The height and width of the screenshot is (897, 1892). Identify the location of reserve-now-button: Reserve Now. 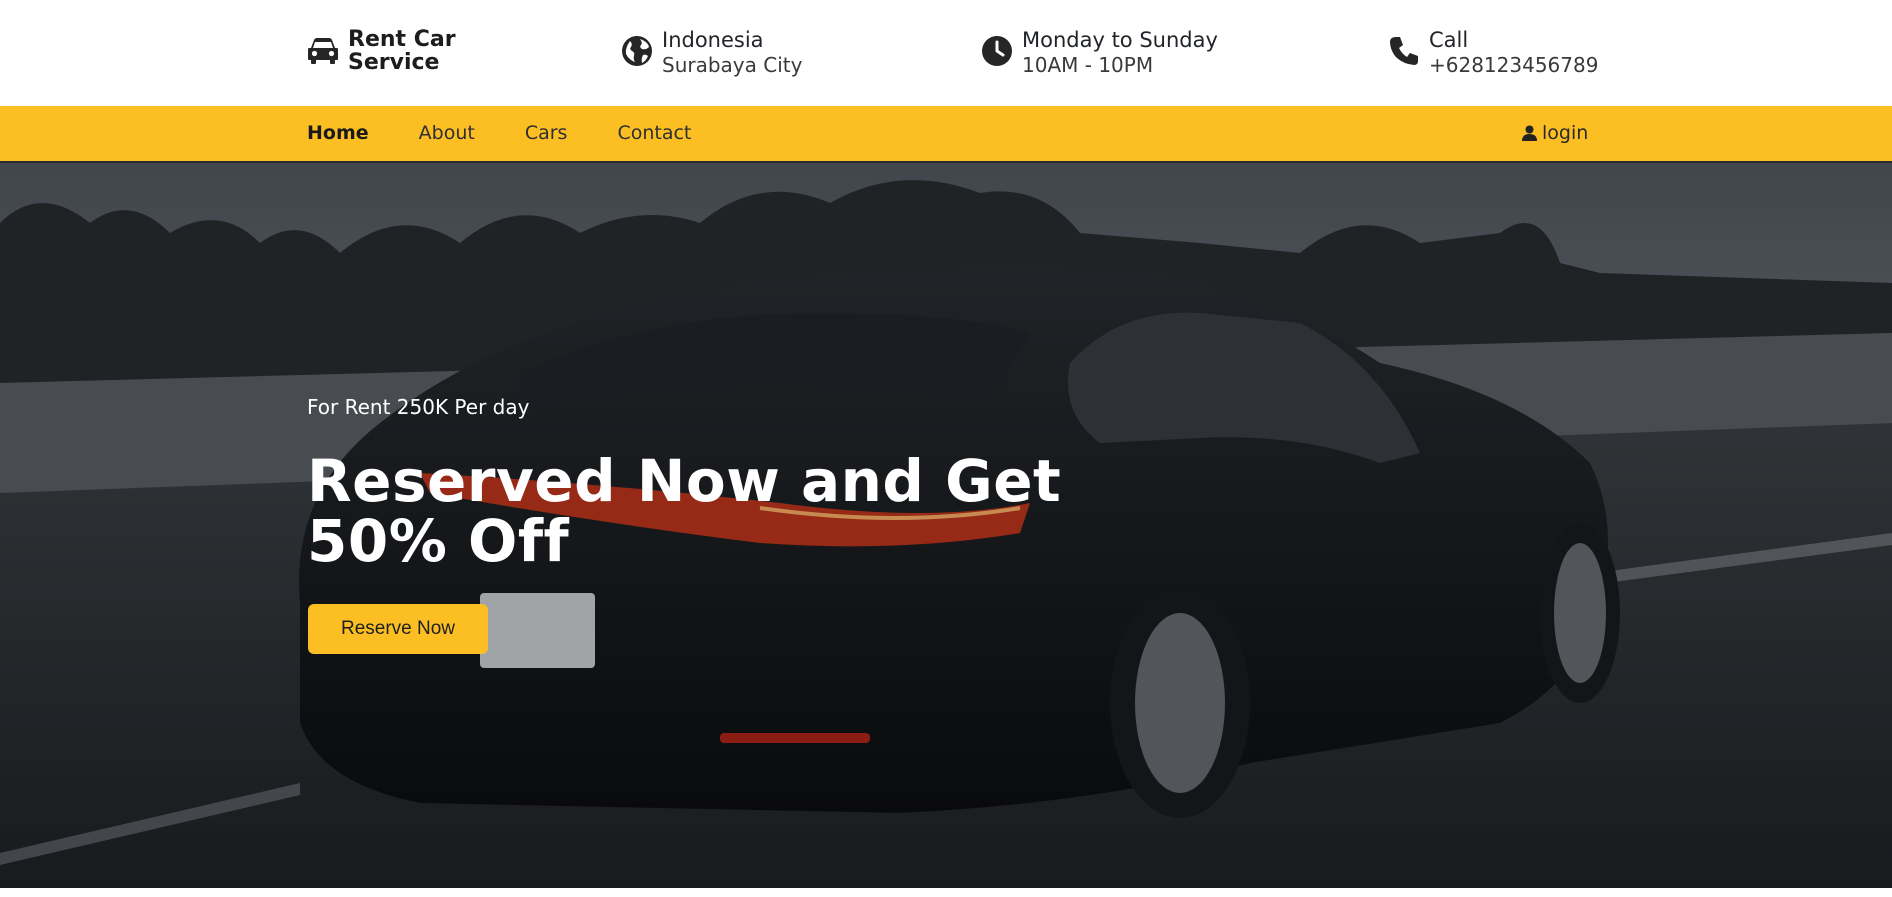
(398, 629).